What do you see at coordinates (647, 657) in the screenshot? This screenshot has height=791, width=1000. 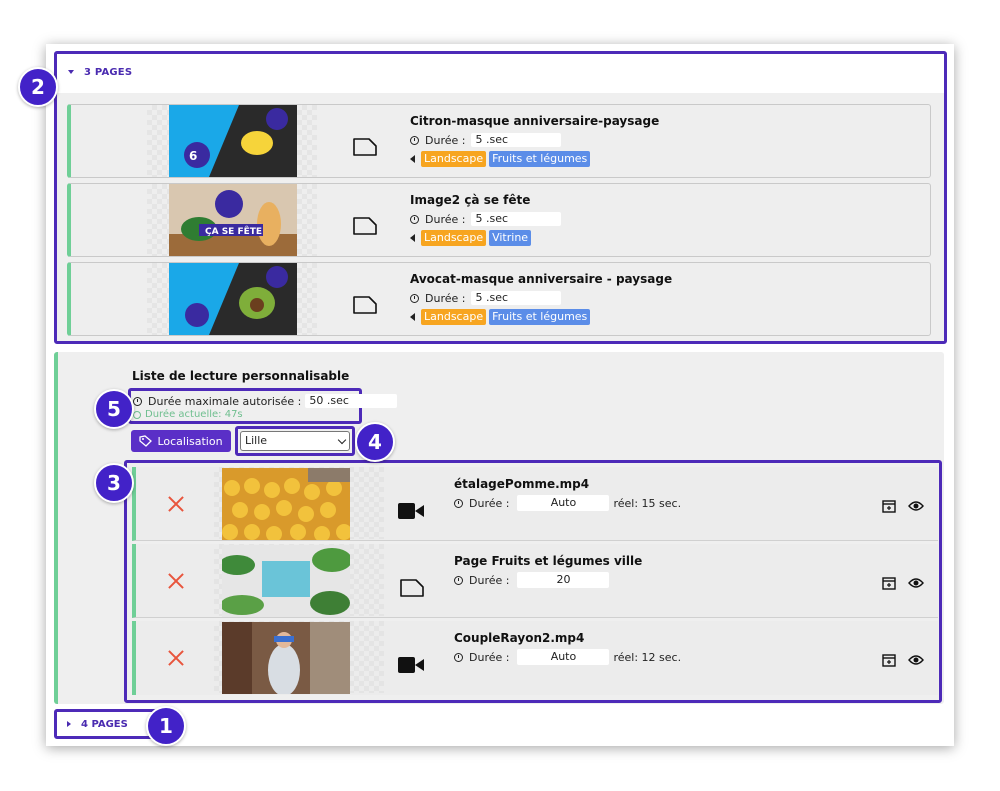 I see `real-duration: réel: 12 sec.` at bounding box center [647, 657].